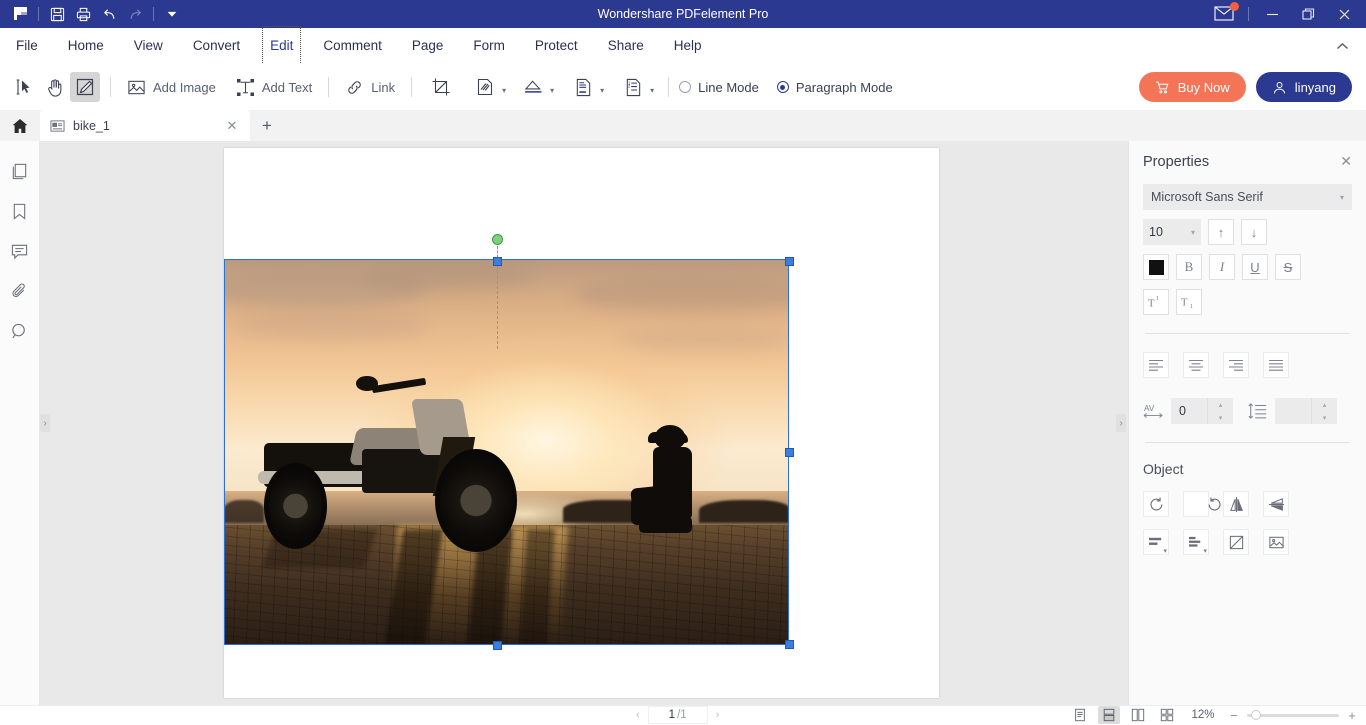 Image resolution: width=1366 pixels, height=725 pixels. What do you see at coordinates (20, 125) in the screenshot?
I see `home-icon` at bounding box center [20, 125].